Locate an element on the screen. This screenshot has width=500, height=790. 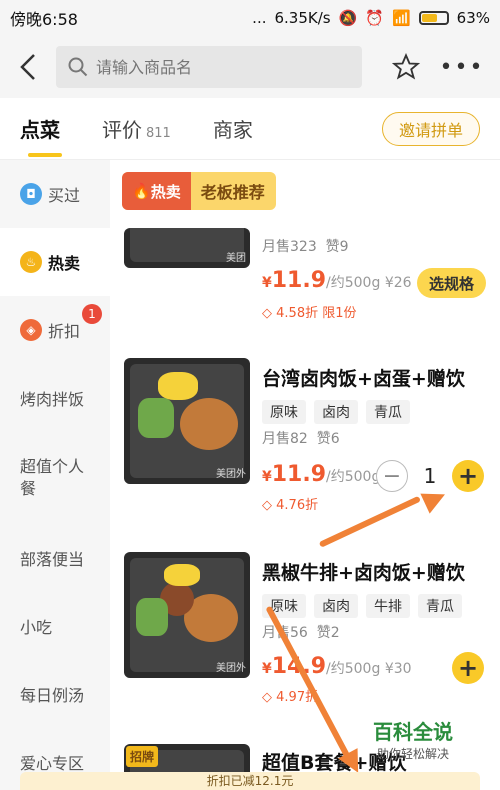
dish-price: ¥11.9/约500g is located at coordinates (321, 474).